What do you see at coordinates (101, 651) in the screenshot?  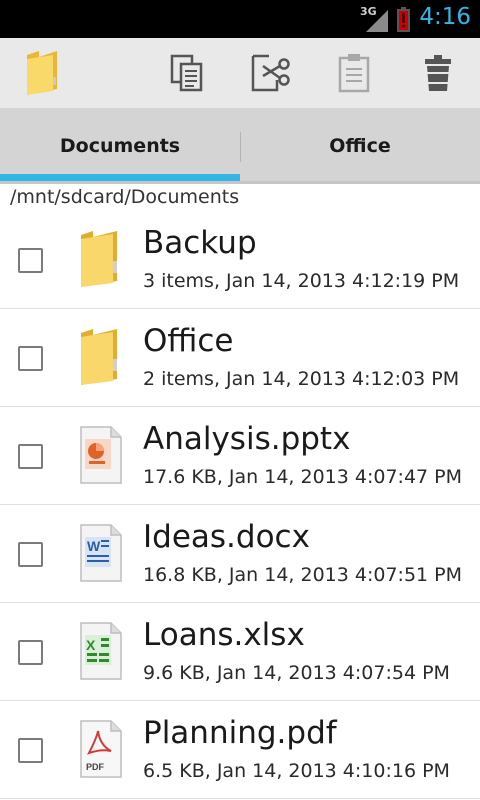 I see `excel-file-icon: X` at bounding box center [101, 651].